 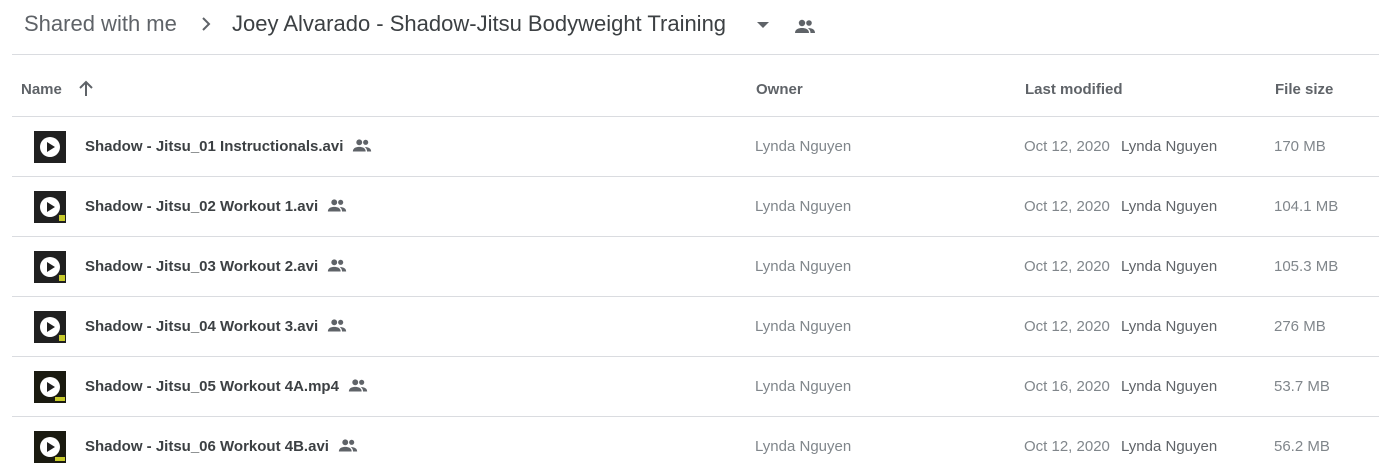 What do you see at coordinates (1074, 89) in the screenshot?
I see `column-header-last-modified: Last modified` at bounding box center [1074, 89].